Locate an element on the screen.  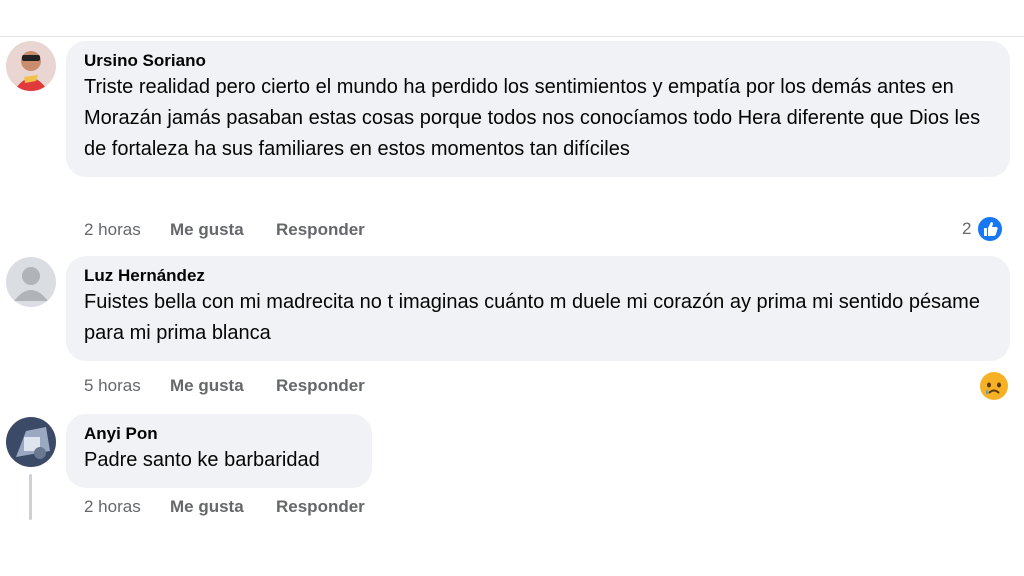
reply-thread-line is located at coordinates (30, 497).